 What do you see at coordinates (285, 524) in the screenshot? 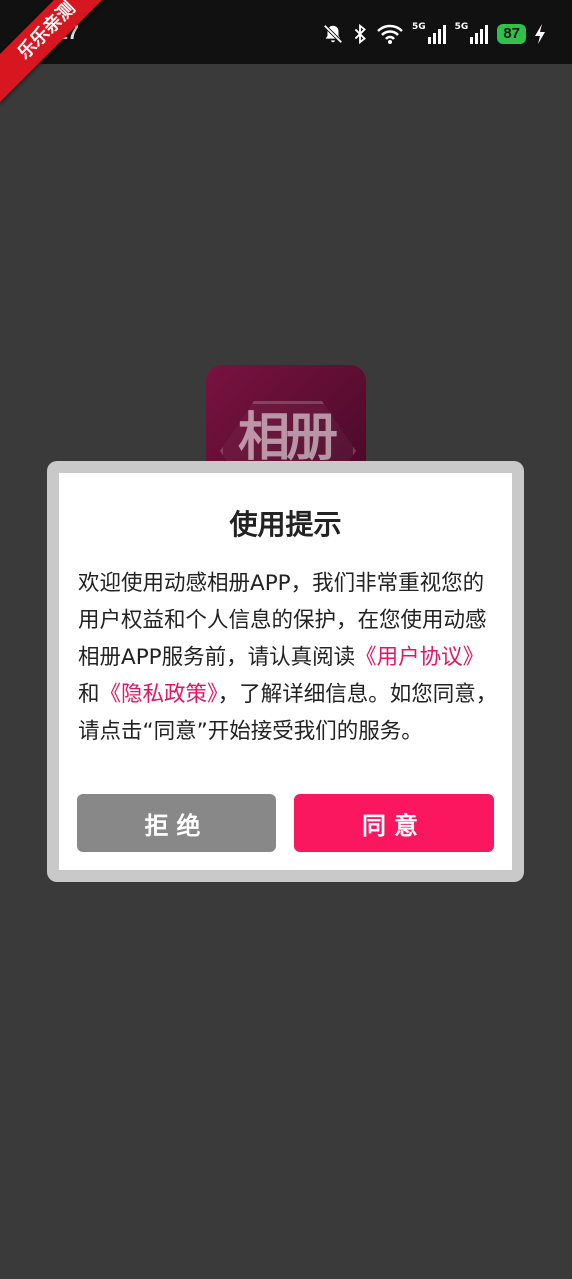
I see `dialog-title: 使用提示` at bounding box center [285, 524].